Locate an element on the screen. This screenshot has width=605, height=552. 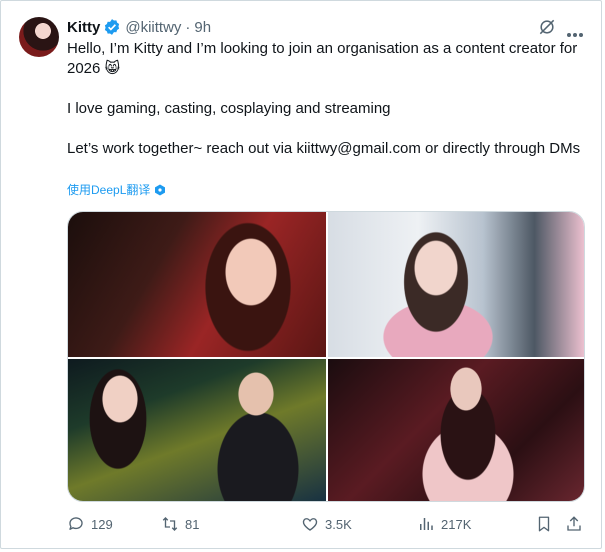
timestamp: 9h is located at coordinates (202, 27).